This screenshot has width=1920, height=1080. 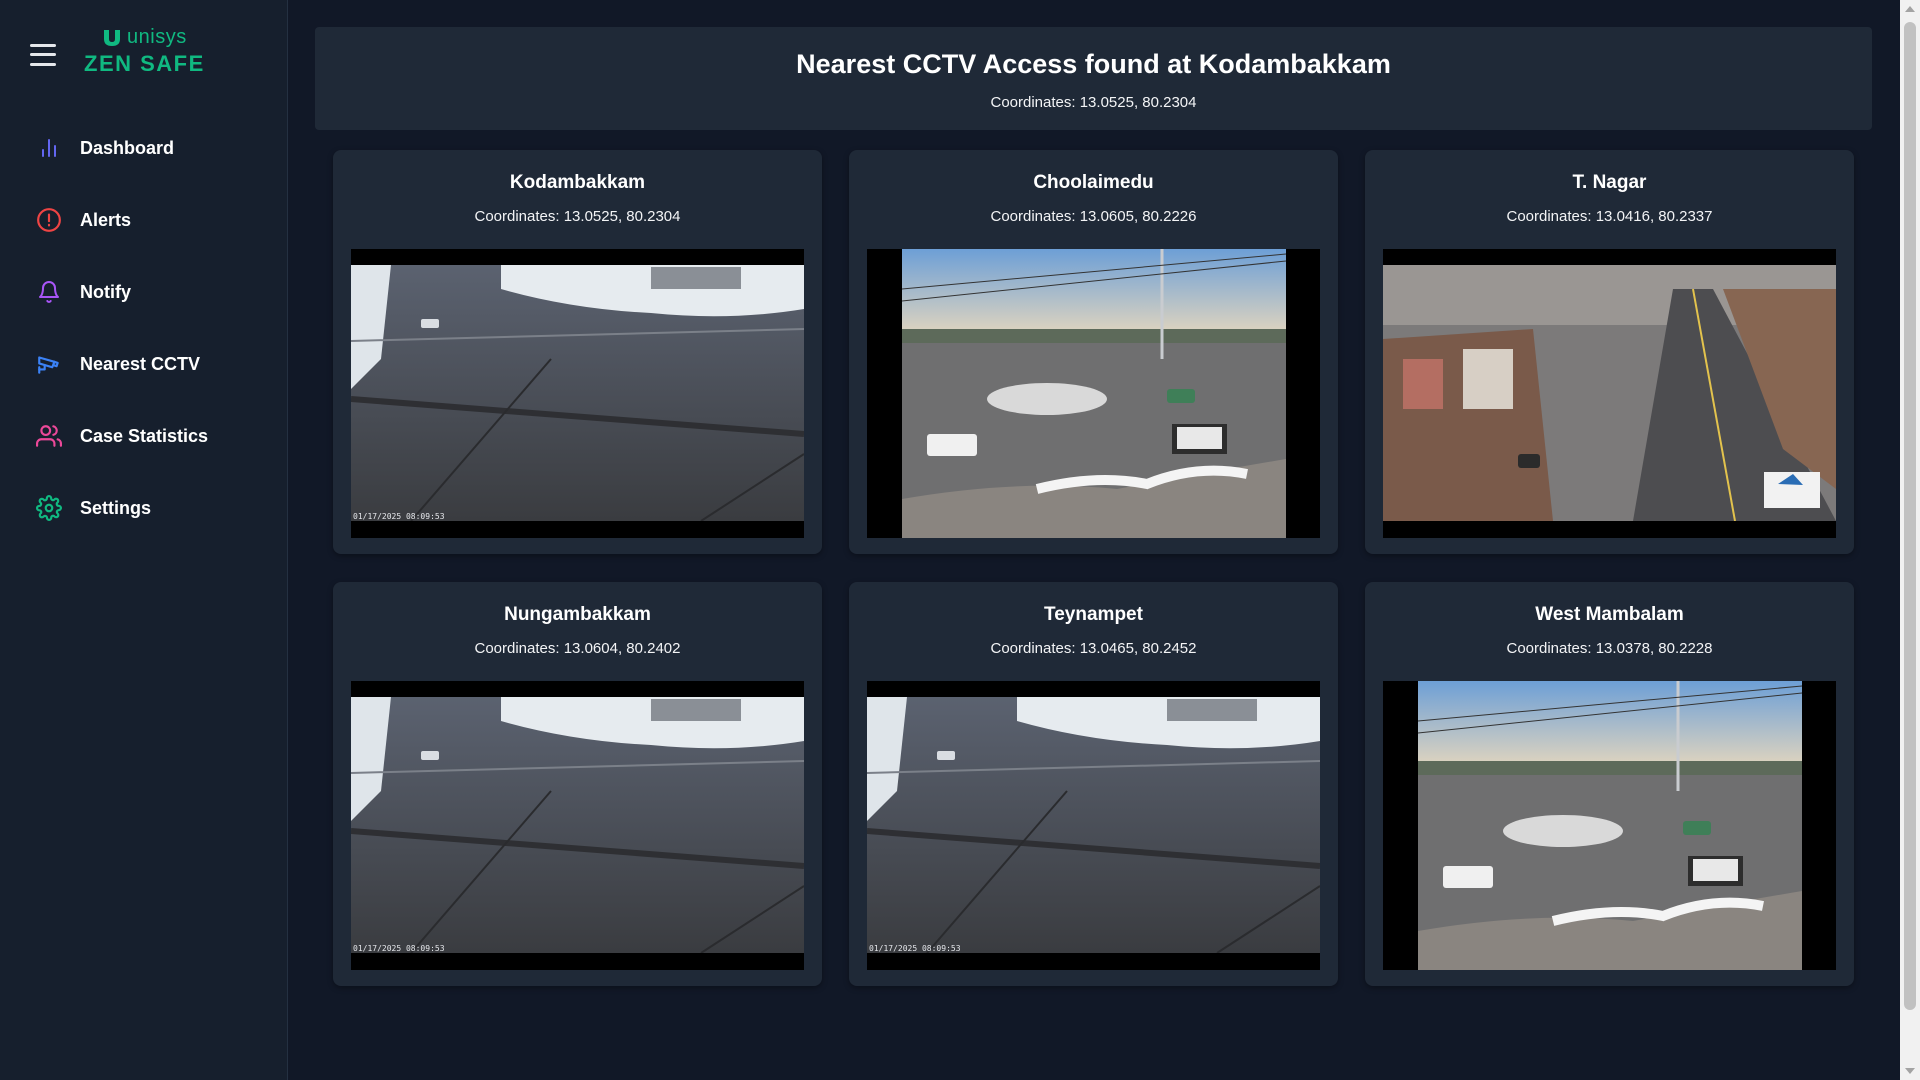 I want to click on alert-circle-icon, so click(x=49, y=220).